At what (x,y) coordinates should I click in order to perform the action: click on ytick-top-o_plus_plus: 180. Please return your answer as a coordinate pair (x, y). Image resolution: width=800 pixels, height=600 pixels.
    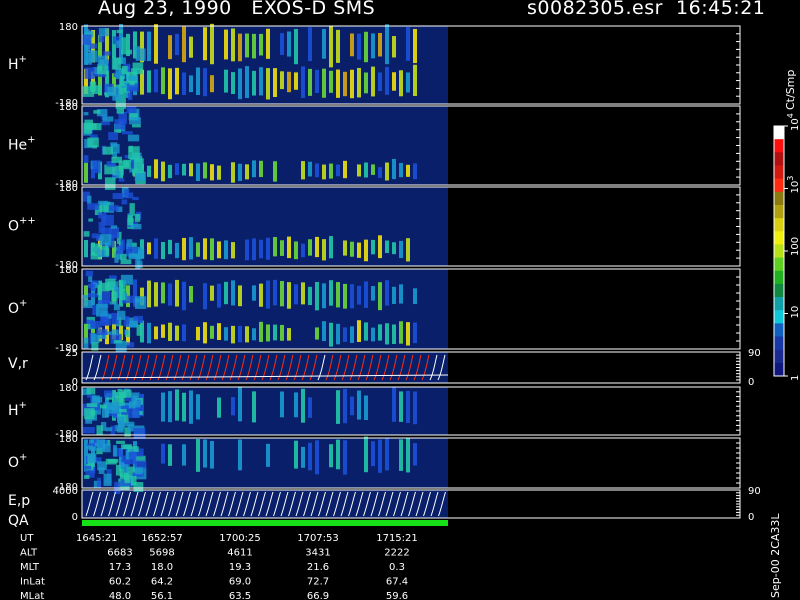
    Looking at the image, I should click on (68, 188).